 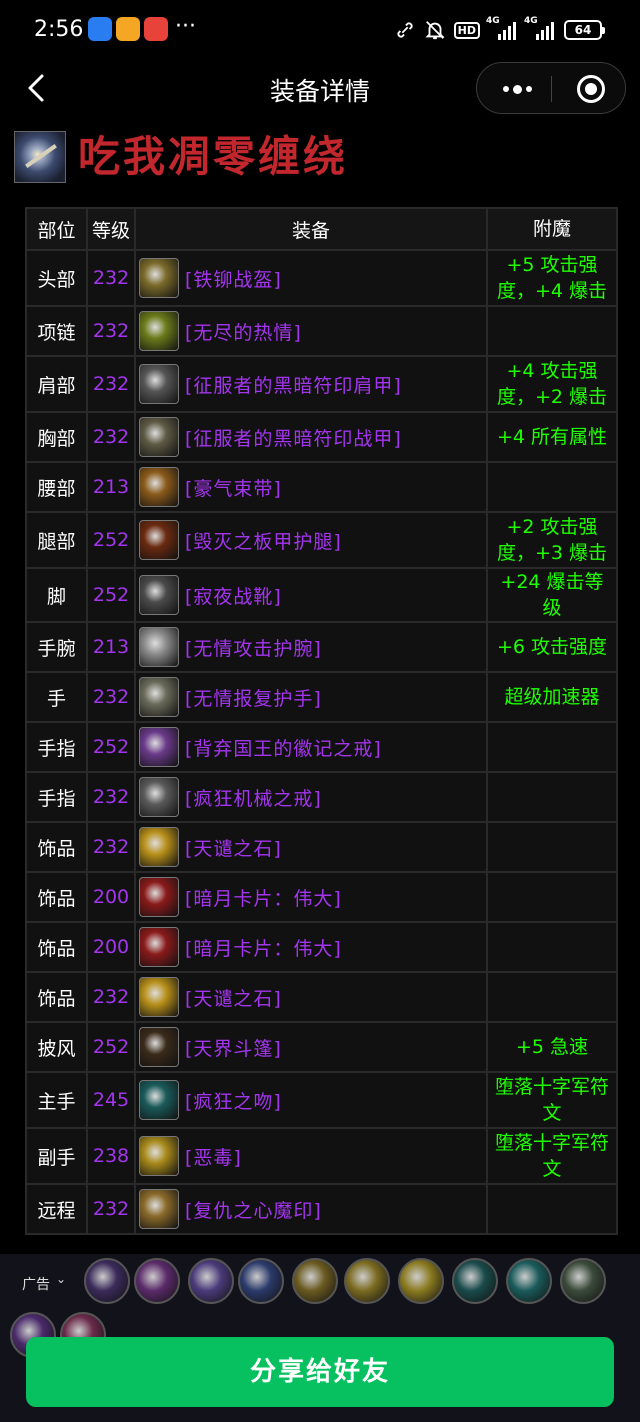 I want to click on capsule-divider, so click(x=551, y=89).